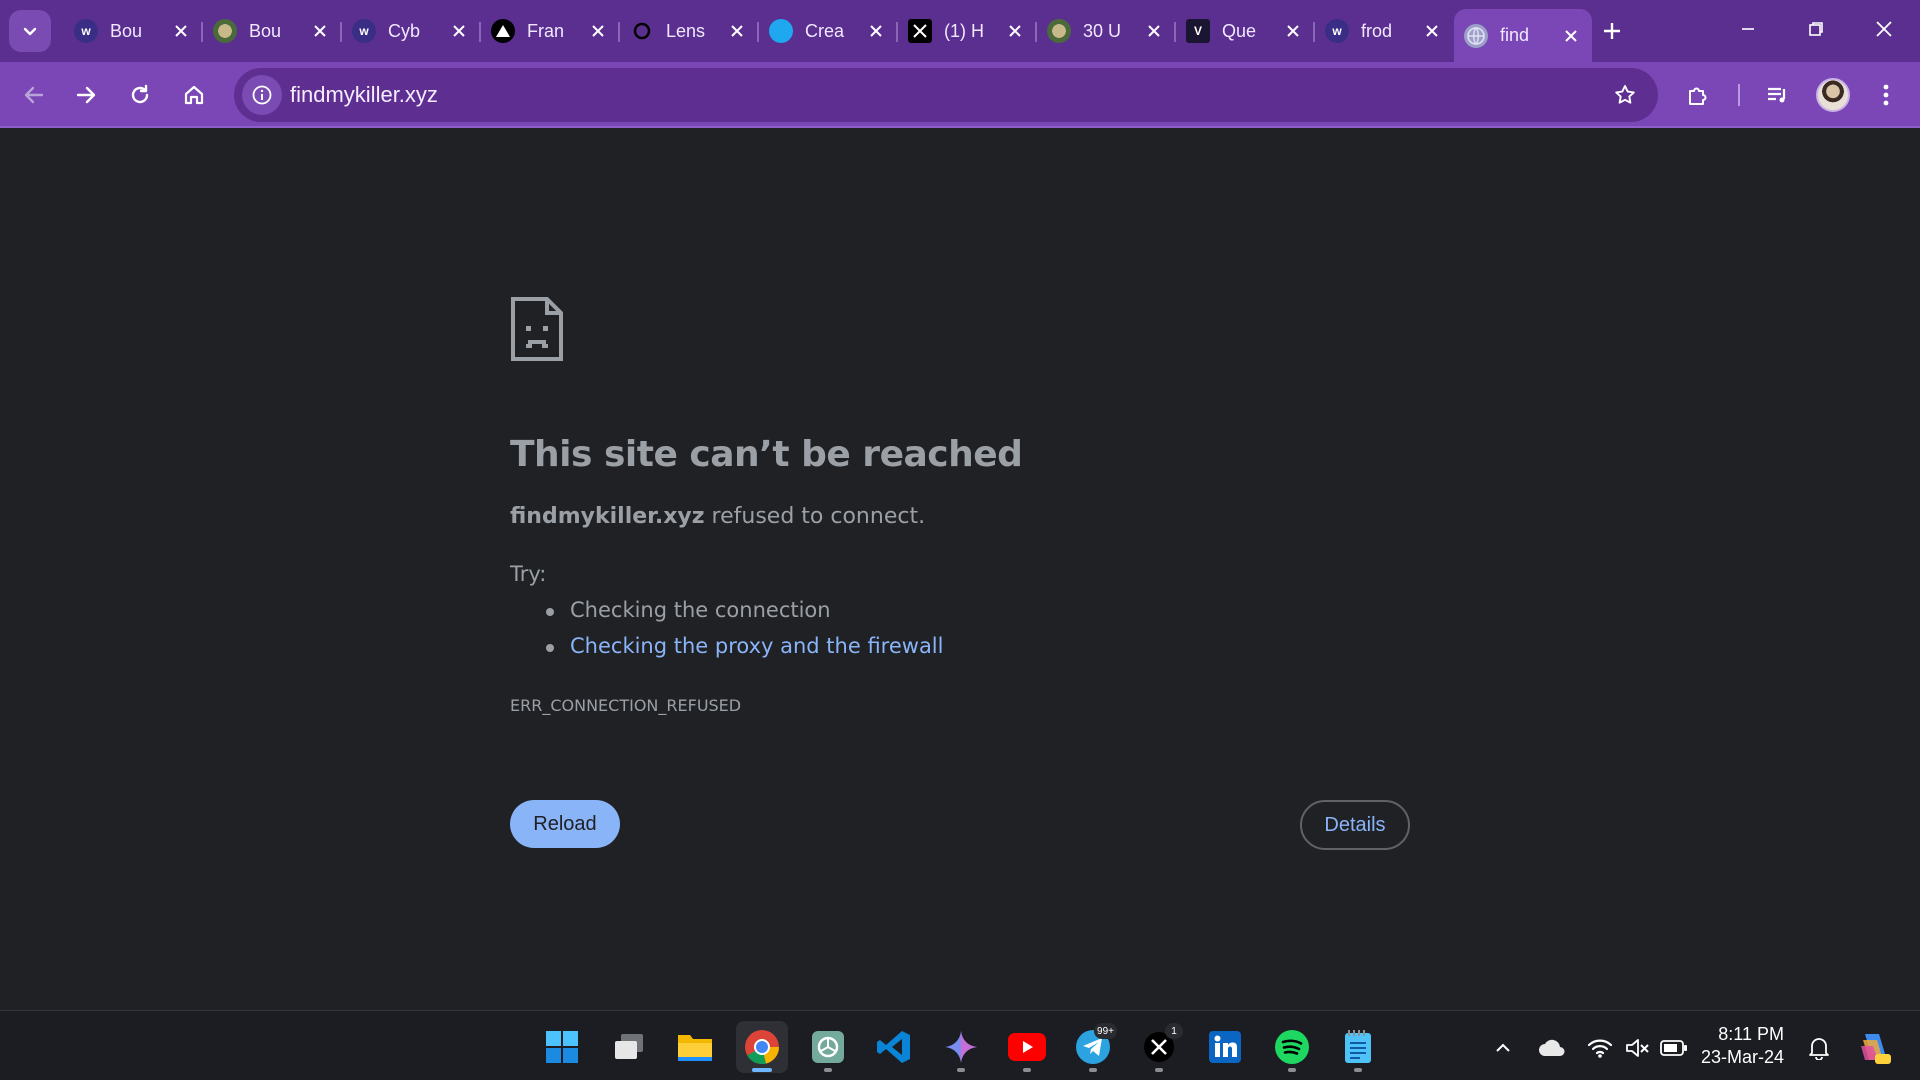 This screenshot has width=1920, height=1080. I want to click on tab-10: w frod, so click(1384, 31).